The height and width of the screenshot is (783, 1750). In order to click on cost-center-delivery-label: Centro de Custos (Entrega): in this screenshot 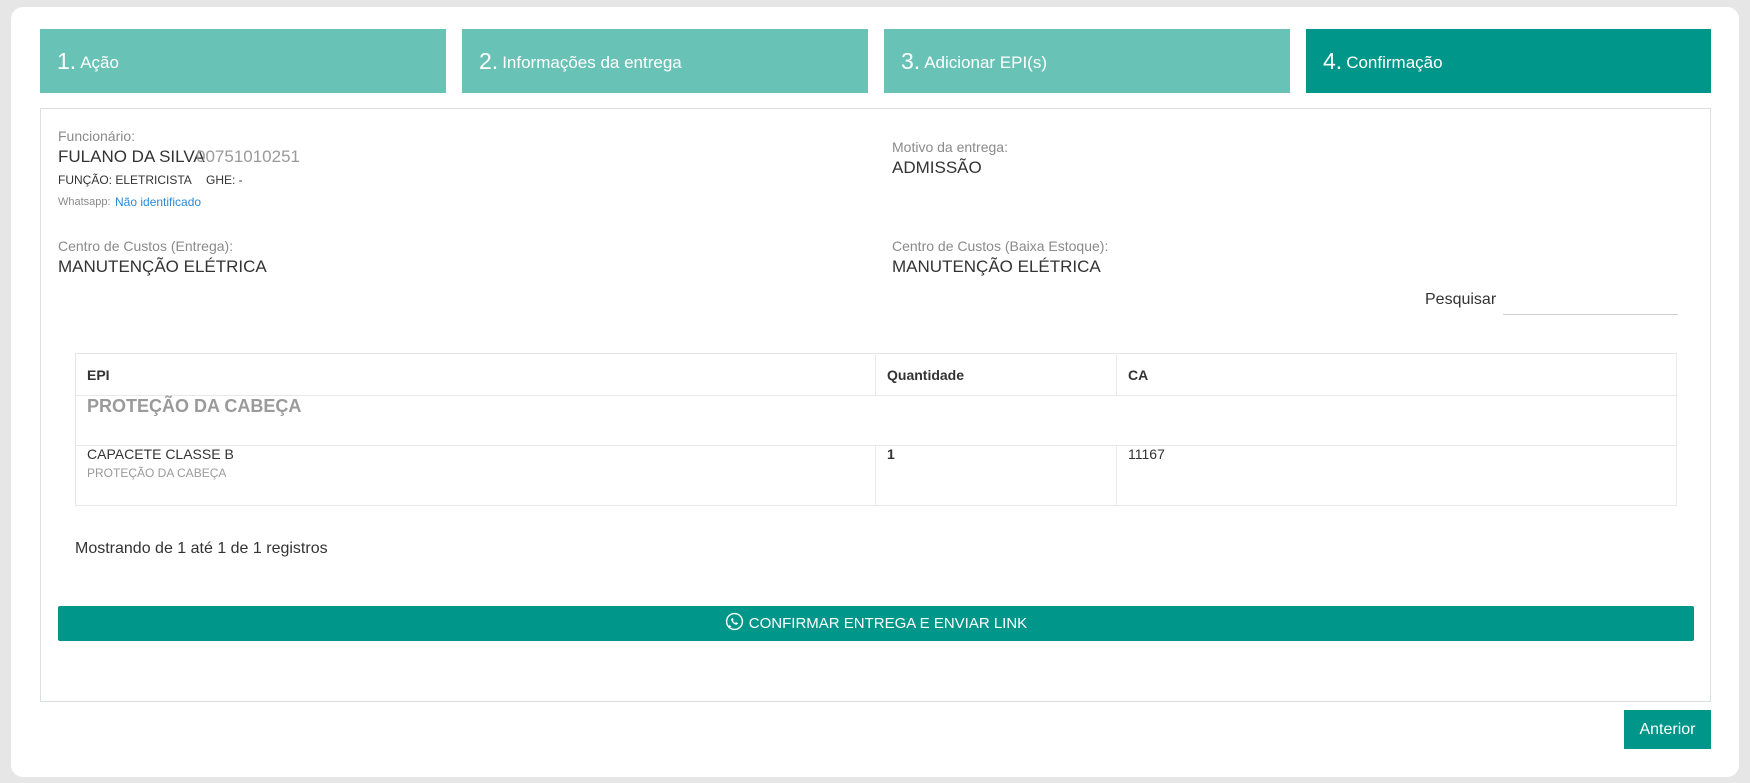, I will do `click(146, 246)`.